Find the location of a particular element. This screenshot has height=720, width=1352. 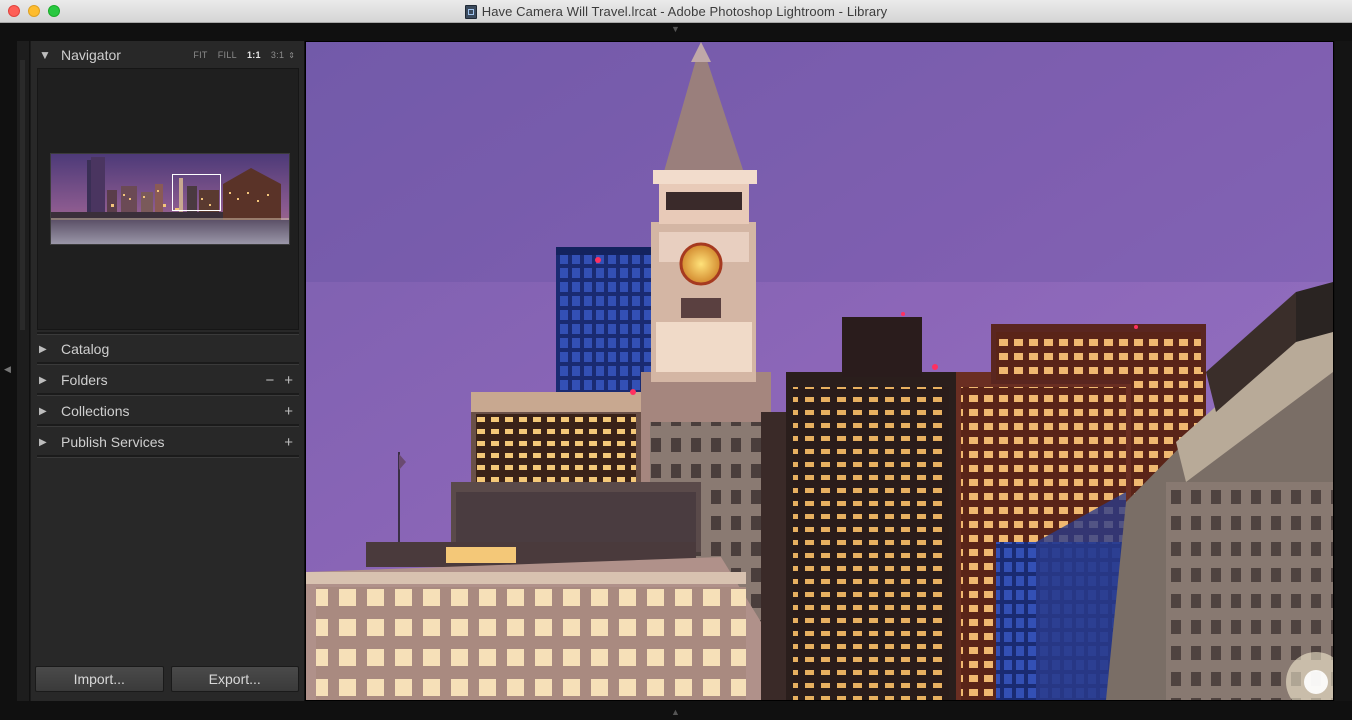

left-panel-toggle-icon: ◀ is located at coordinates (7, 369).